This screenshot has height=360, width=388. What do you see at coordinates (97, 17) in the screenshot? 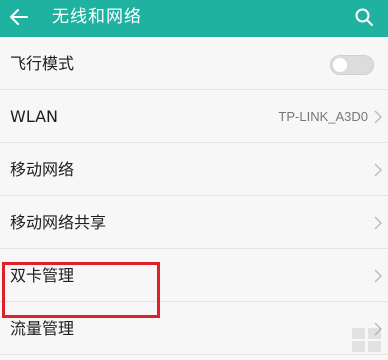
I see `page-title: 无线和网络` at bounding box center [97, 17].